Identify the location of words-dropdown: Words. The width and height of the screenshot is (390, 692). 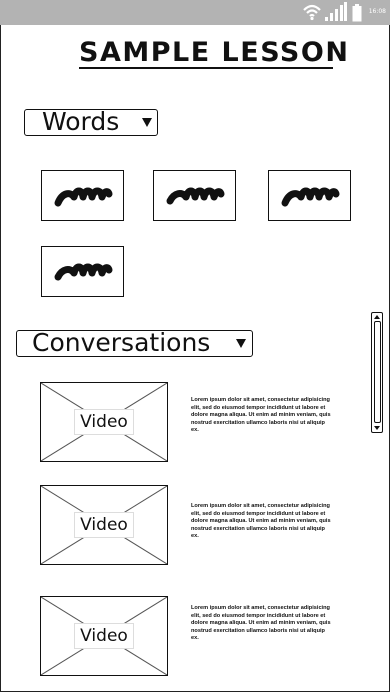
(91, 121).